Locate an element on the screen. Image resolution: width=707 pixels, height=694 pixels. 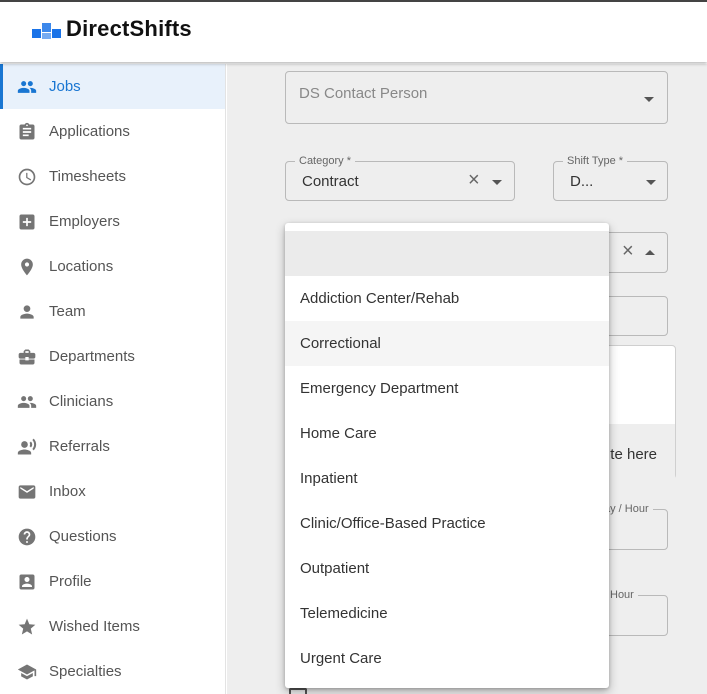
category-label: Category * is located at coordinates (325, 161).